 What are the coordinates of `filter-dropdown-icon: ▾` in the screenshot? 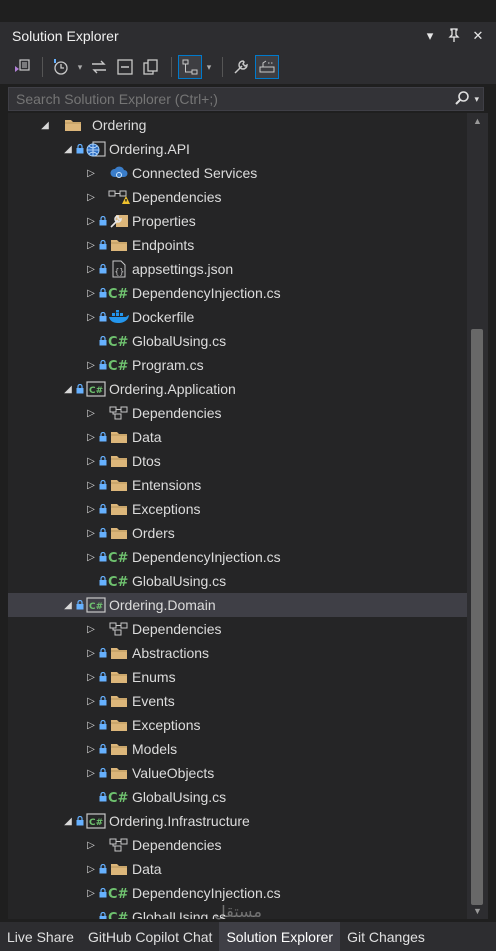 It's located at (80, 67).